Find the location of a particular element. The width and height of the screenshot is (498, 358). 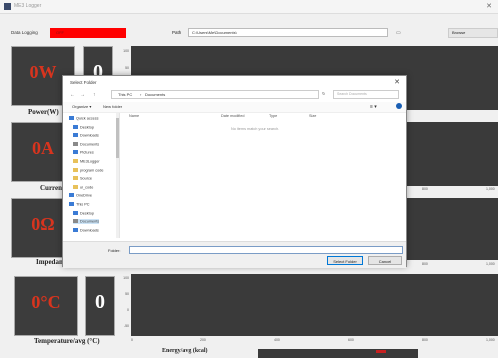

tree-item: Quick access is located at coordinates (84, 118).